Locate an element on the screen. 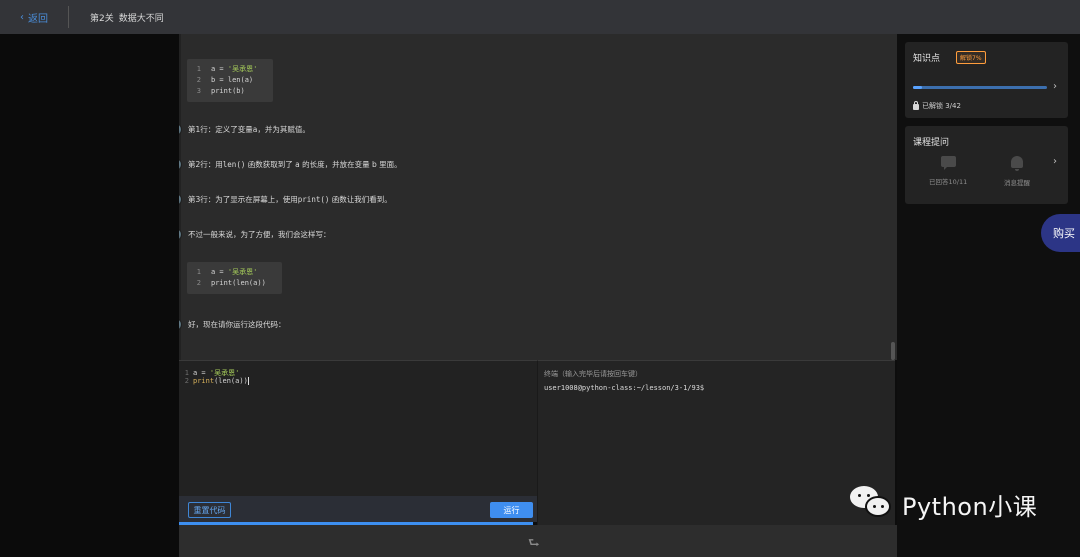 The image size is (1080, 557). chat-message: 不过一般来说，为了方便，我们会这样写： is located at coordinates (255, 234).